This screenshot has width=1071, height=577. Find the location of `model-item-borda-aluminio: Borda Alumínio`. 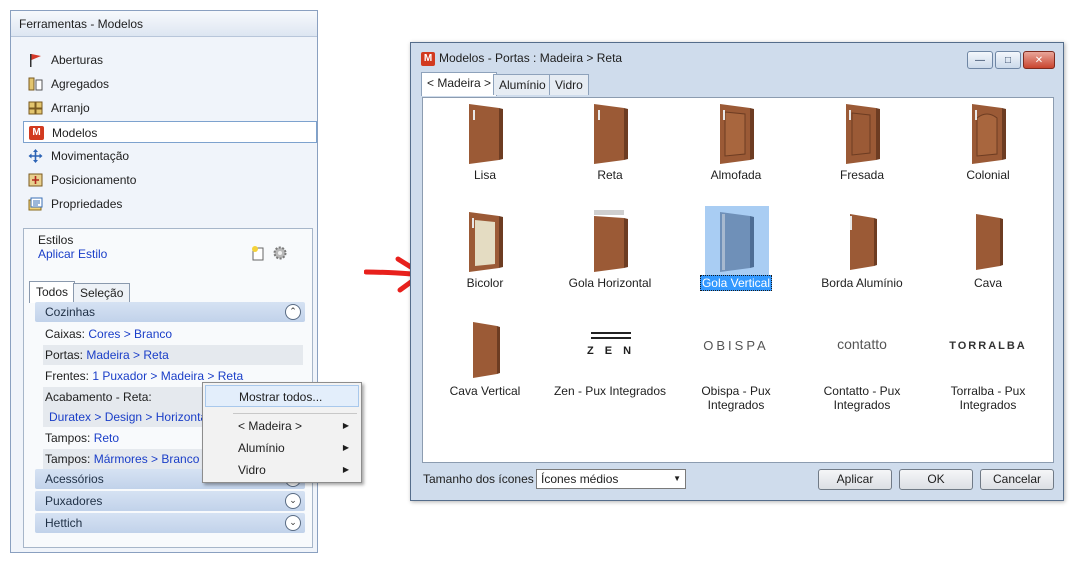

model-item-borda-aluminio: Borda Alumínio is located at coordinates (862, 256).